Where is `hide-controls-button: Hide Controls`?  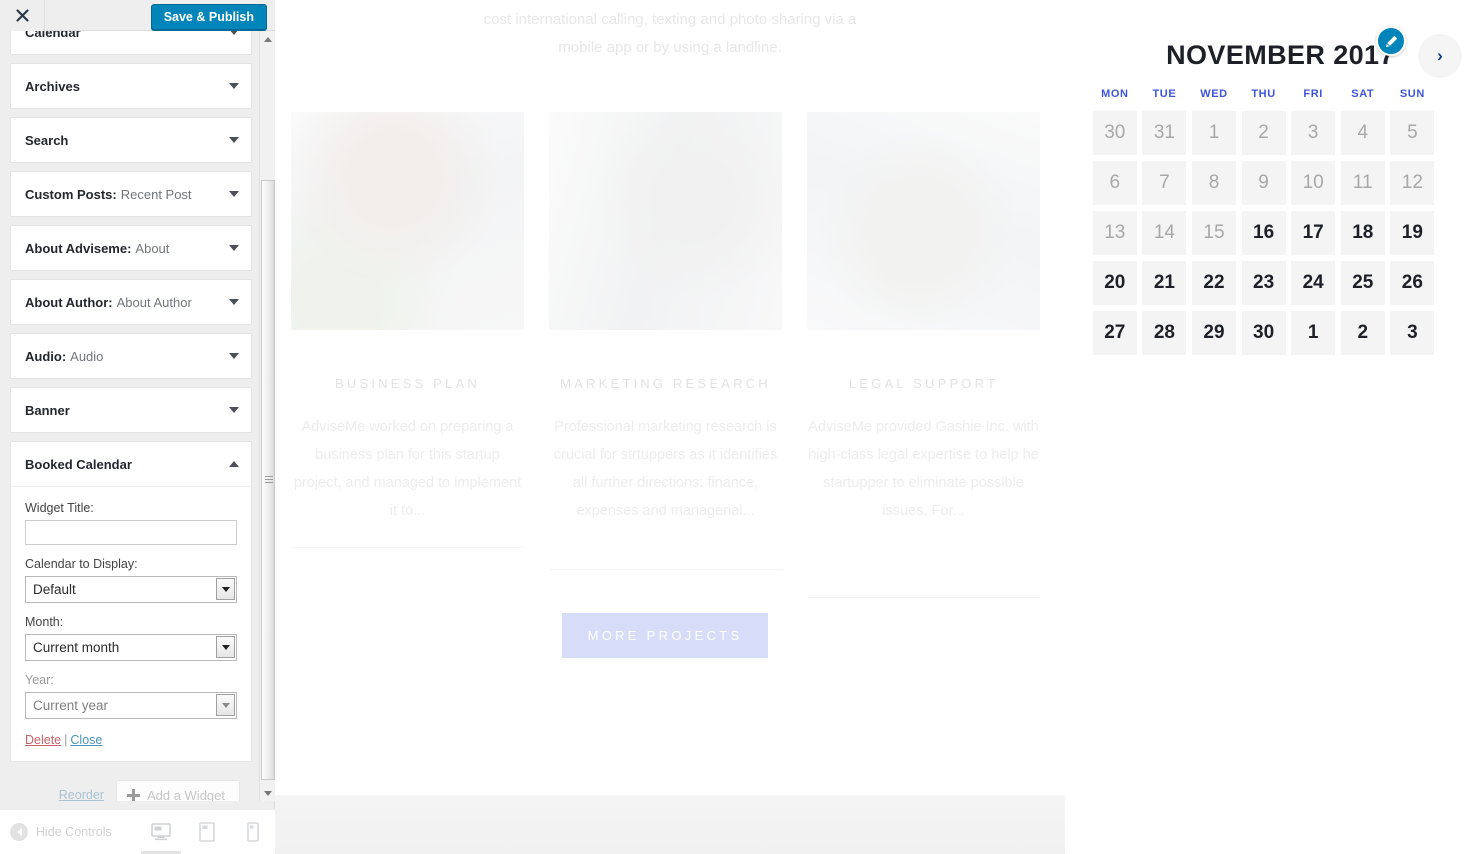
hide-controls-button: Hide Controls is located at coordinates (56, 832).